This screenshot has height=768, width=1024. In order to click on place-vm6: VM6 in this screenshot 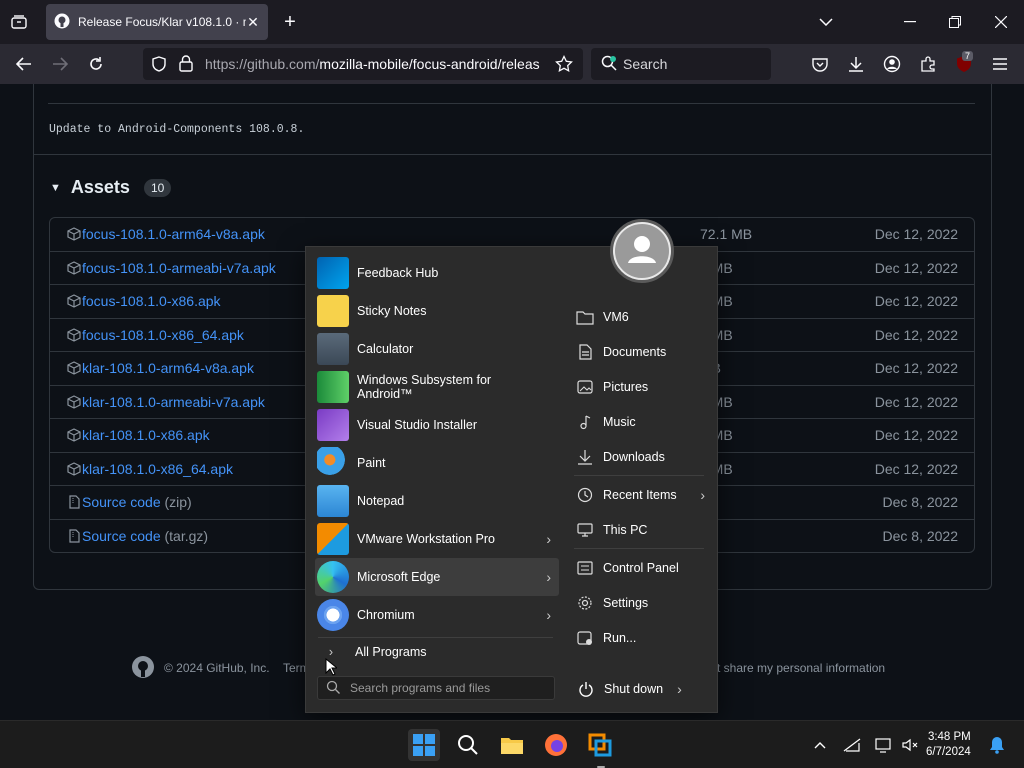, I will do `click(641, 316)`.